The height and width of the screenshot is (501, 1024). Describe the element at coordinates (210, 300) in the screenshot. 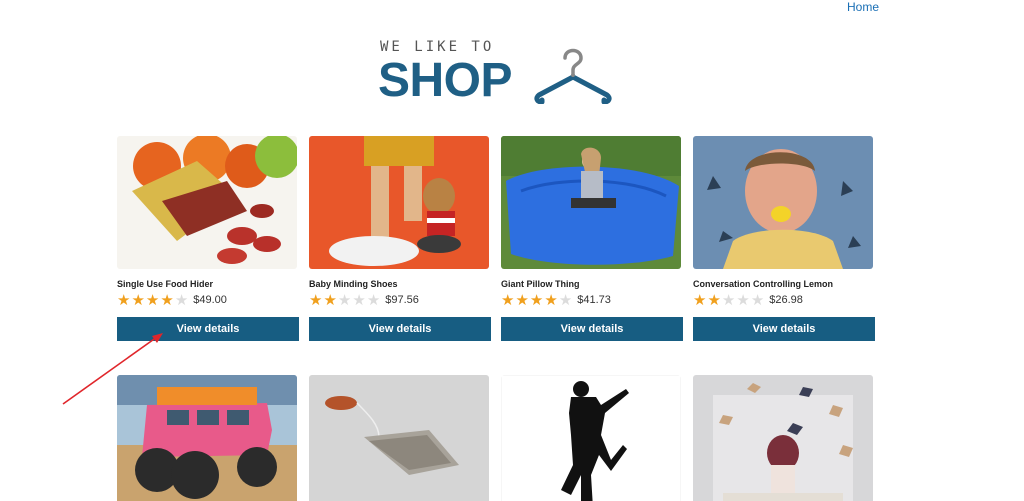

I see `product-price: $49.00` at that location.